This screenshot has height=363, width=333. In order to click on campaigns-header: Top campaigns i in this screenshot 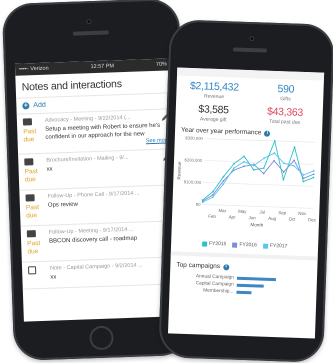, I will do `click(243, 267)`.